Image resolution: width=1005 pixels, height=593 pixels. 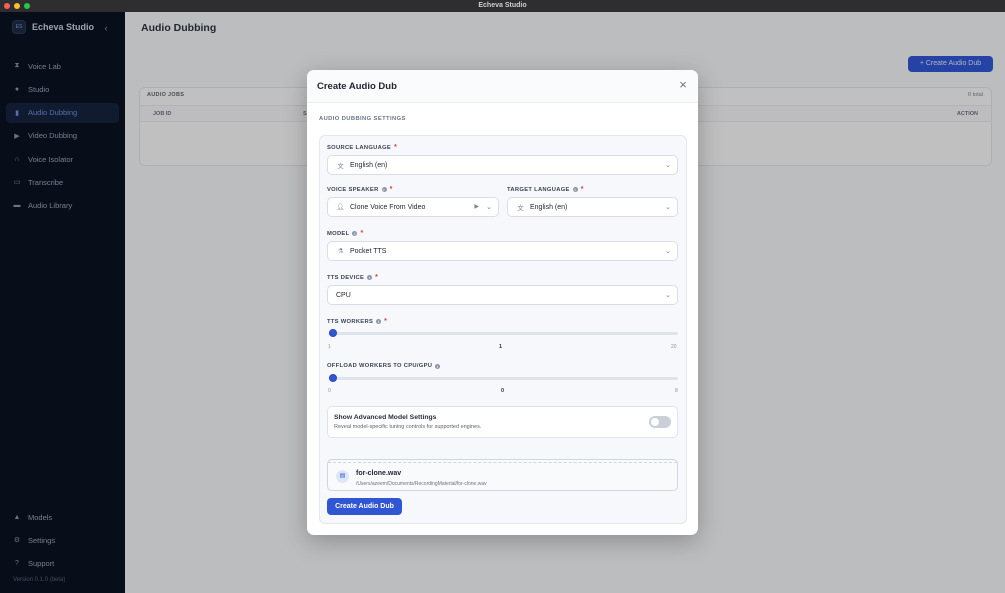 I want to click on play-preview-icon: ▶, so click(x=476, y=206).